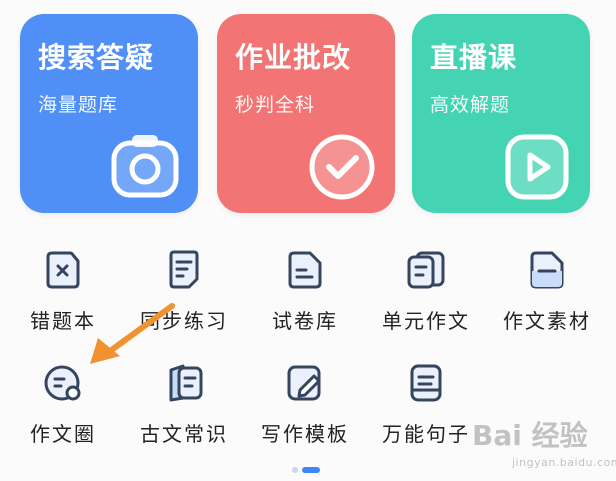 The width and height of the screenshot is (616, 481). Describe the element at coordinates (547, 270) in the screenshot. I see `essay-material-icon` at that location.